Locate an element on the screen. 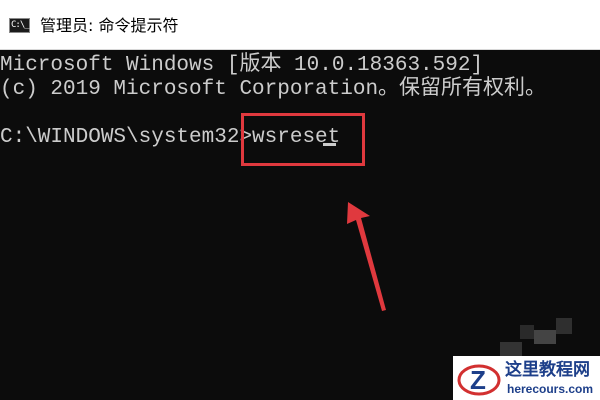 The width and height of the screenshot is (600, 400). watermark-logo-letter: Z is located at coordinates (478, 380).